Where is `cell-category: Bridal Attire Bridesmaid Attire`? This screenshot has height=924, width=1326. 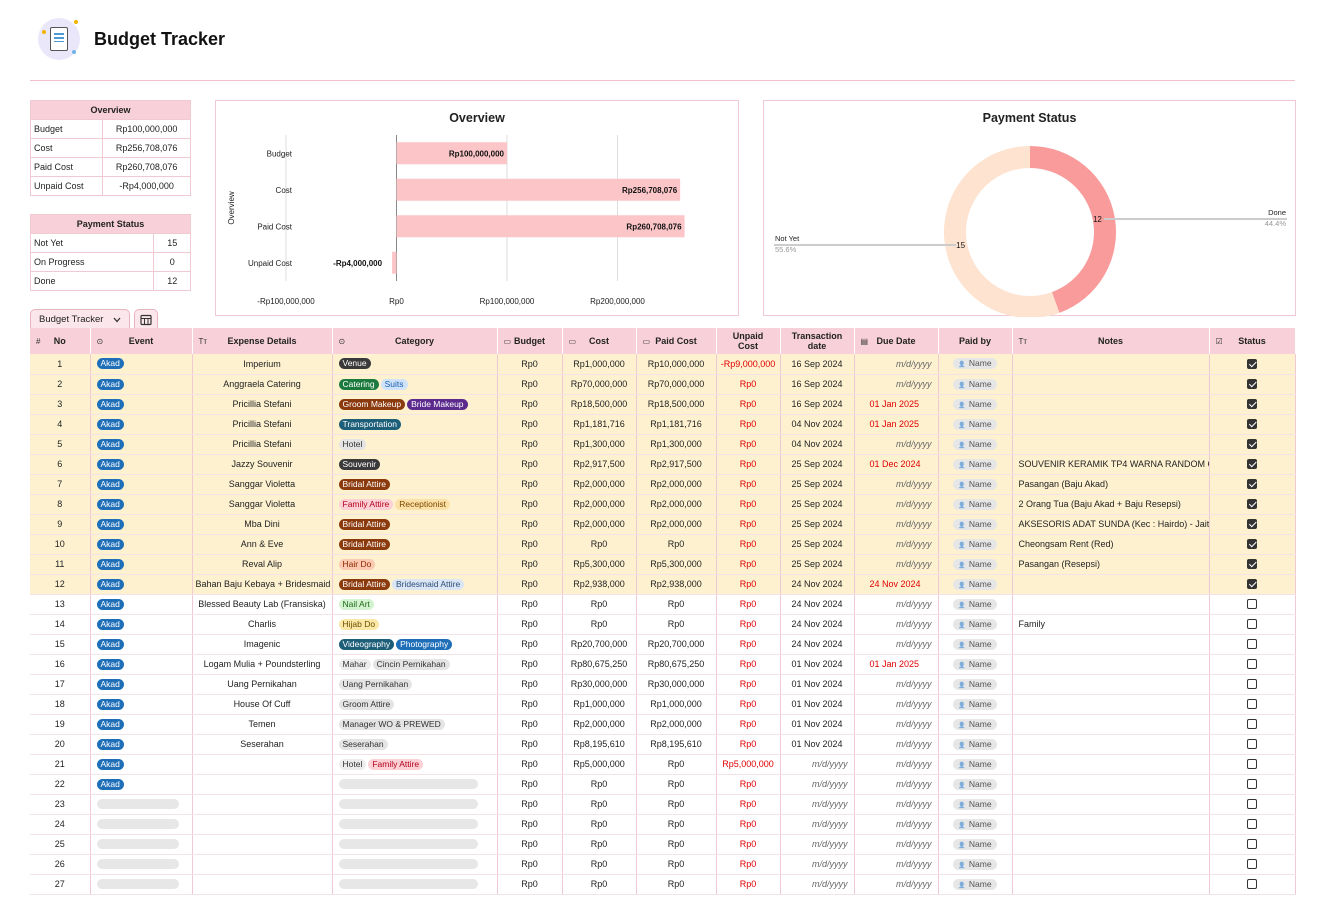 cell-category: Bridal Attire Bridesmaid Attire is located at coordinates (415, 584).